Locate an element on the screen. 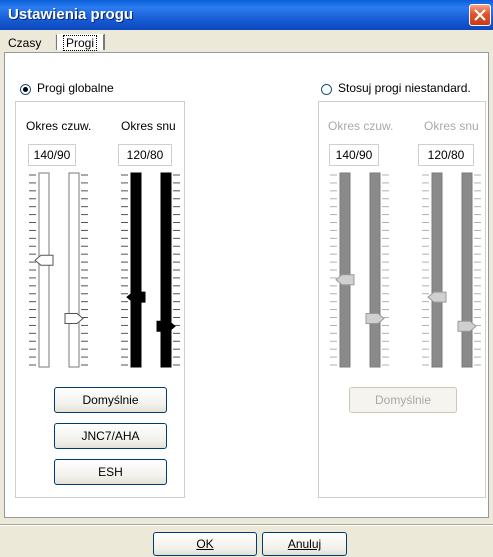  title-bar: Ustawienia progu is located at coordinates (246, 15).